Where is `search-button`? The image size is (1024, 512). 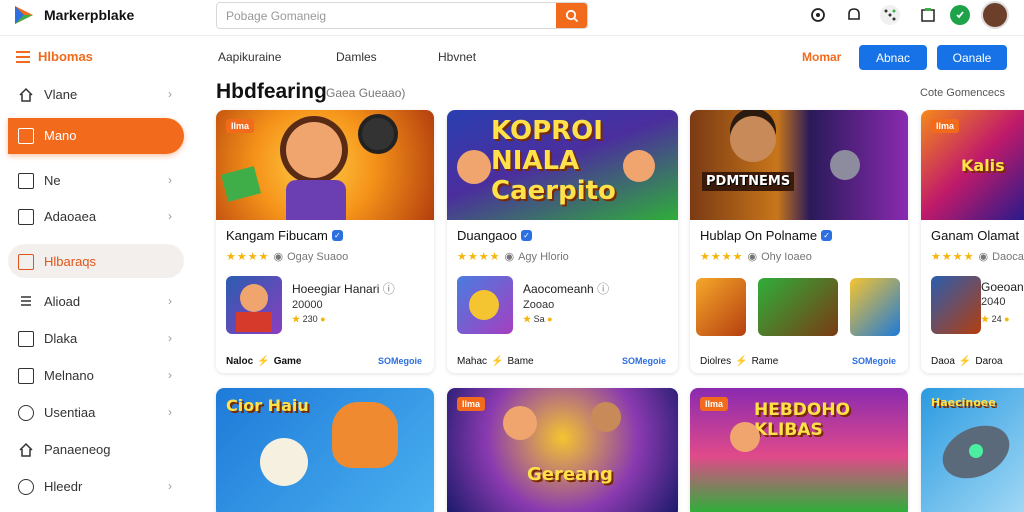
search-button is located at coordinates (571, 15).